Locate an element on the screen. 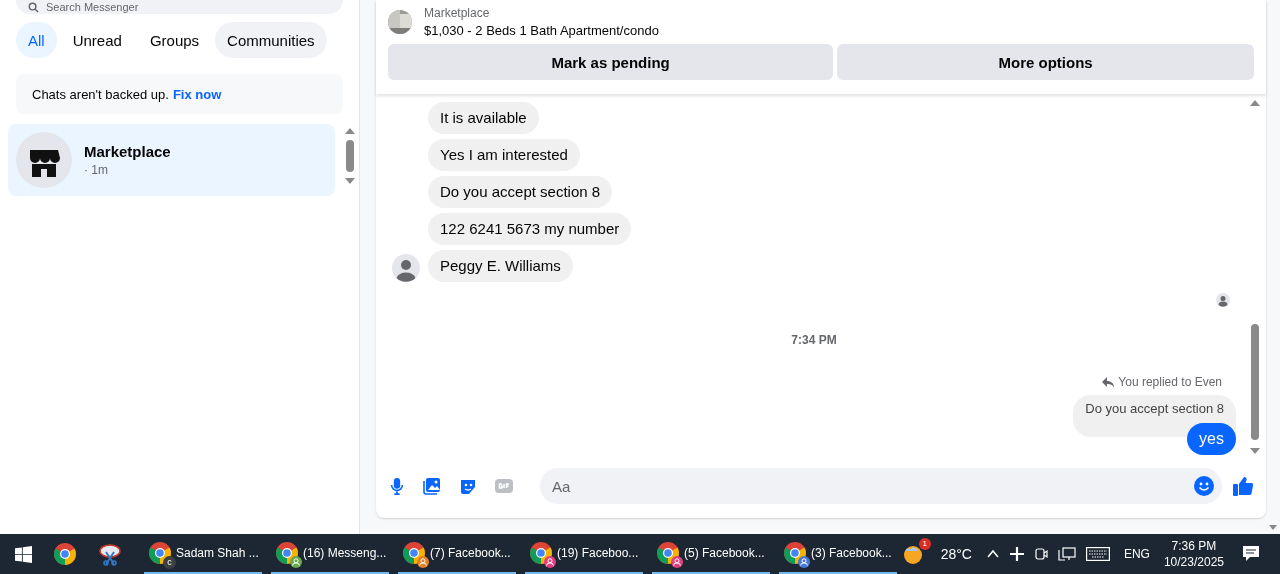 Image resolution: width=1280 pixels, height=574 pixels. windows-start-icon is located at coordinates (23, 554).